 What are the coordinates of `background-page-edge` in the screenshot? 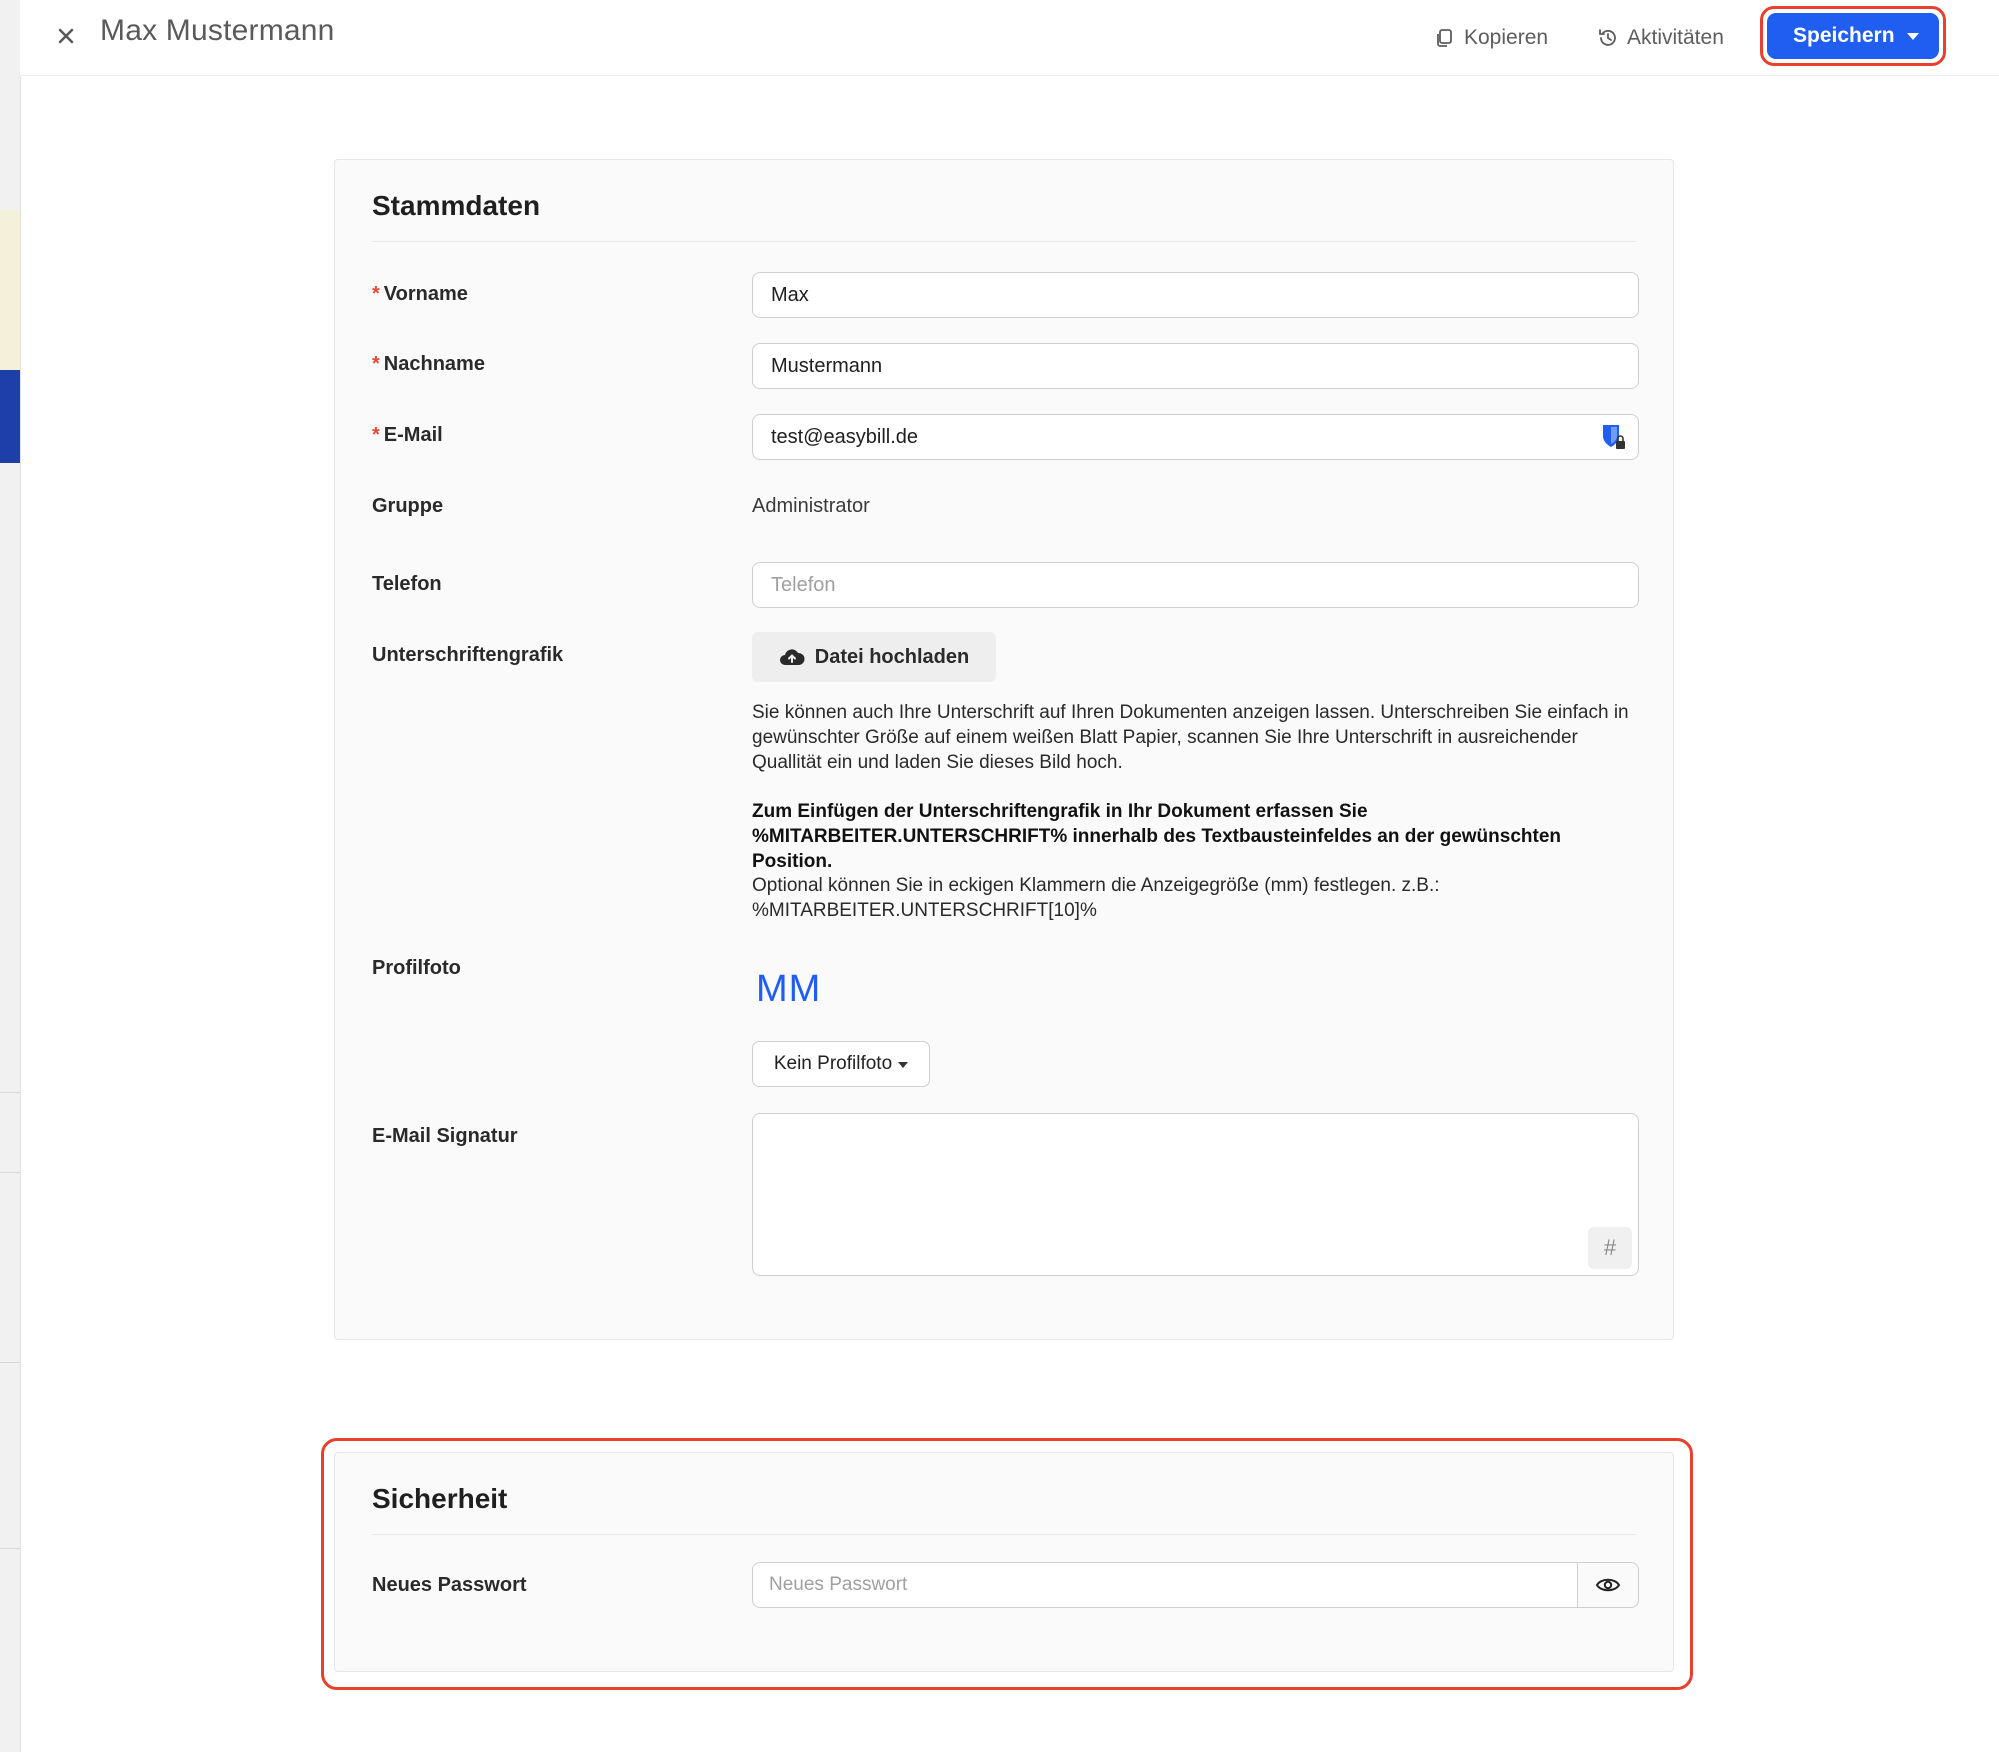 It's located at (10, 876).